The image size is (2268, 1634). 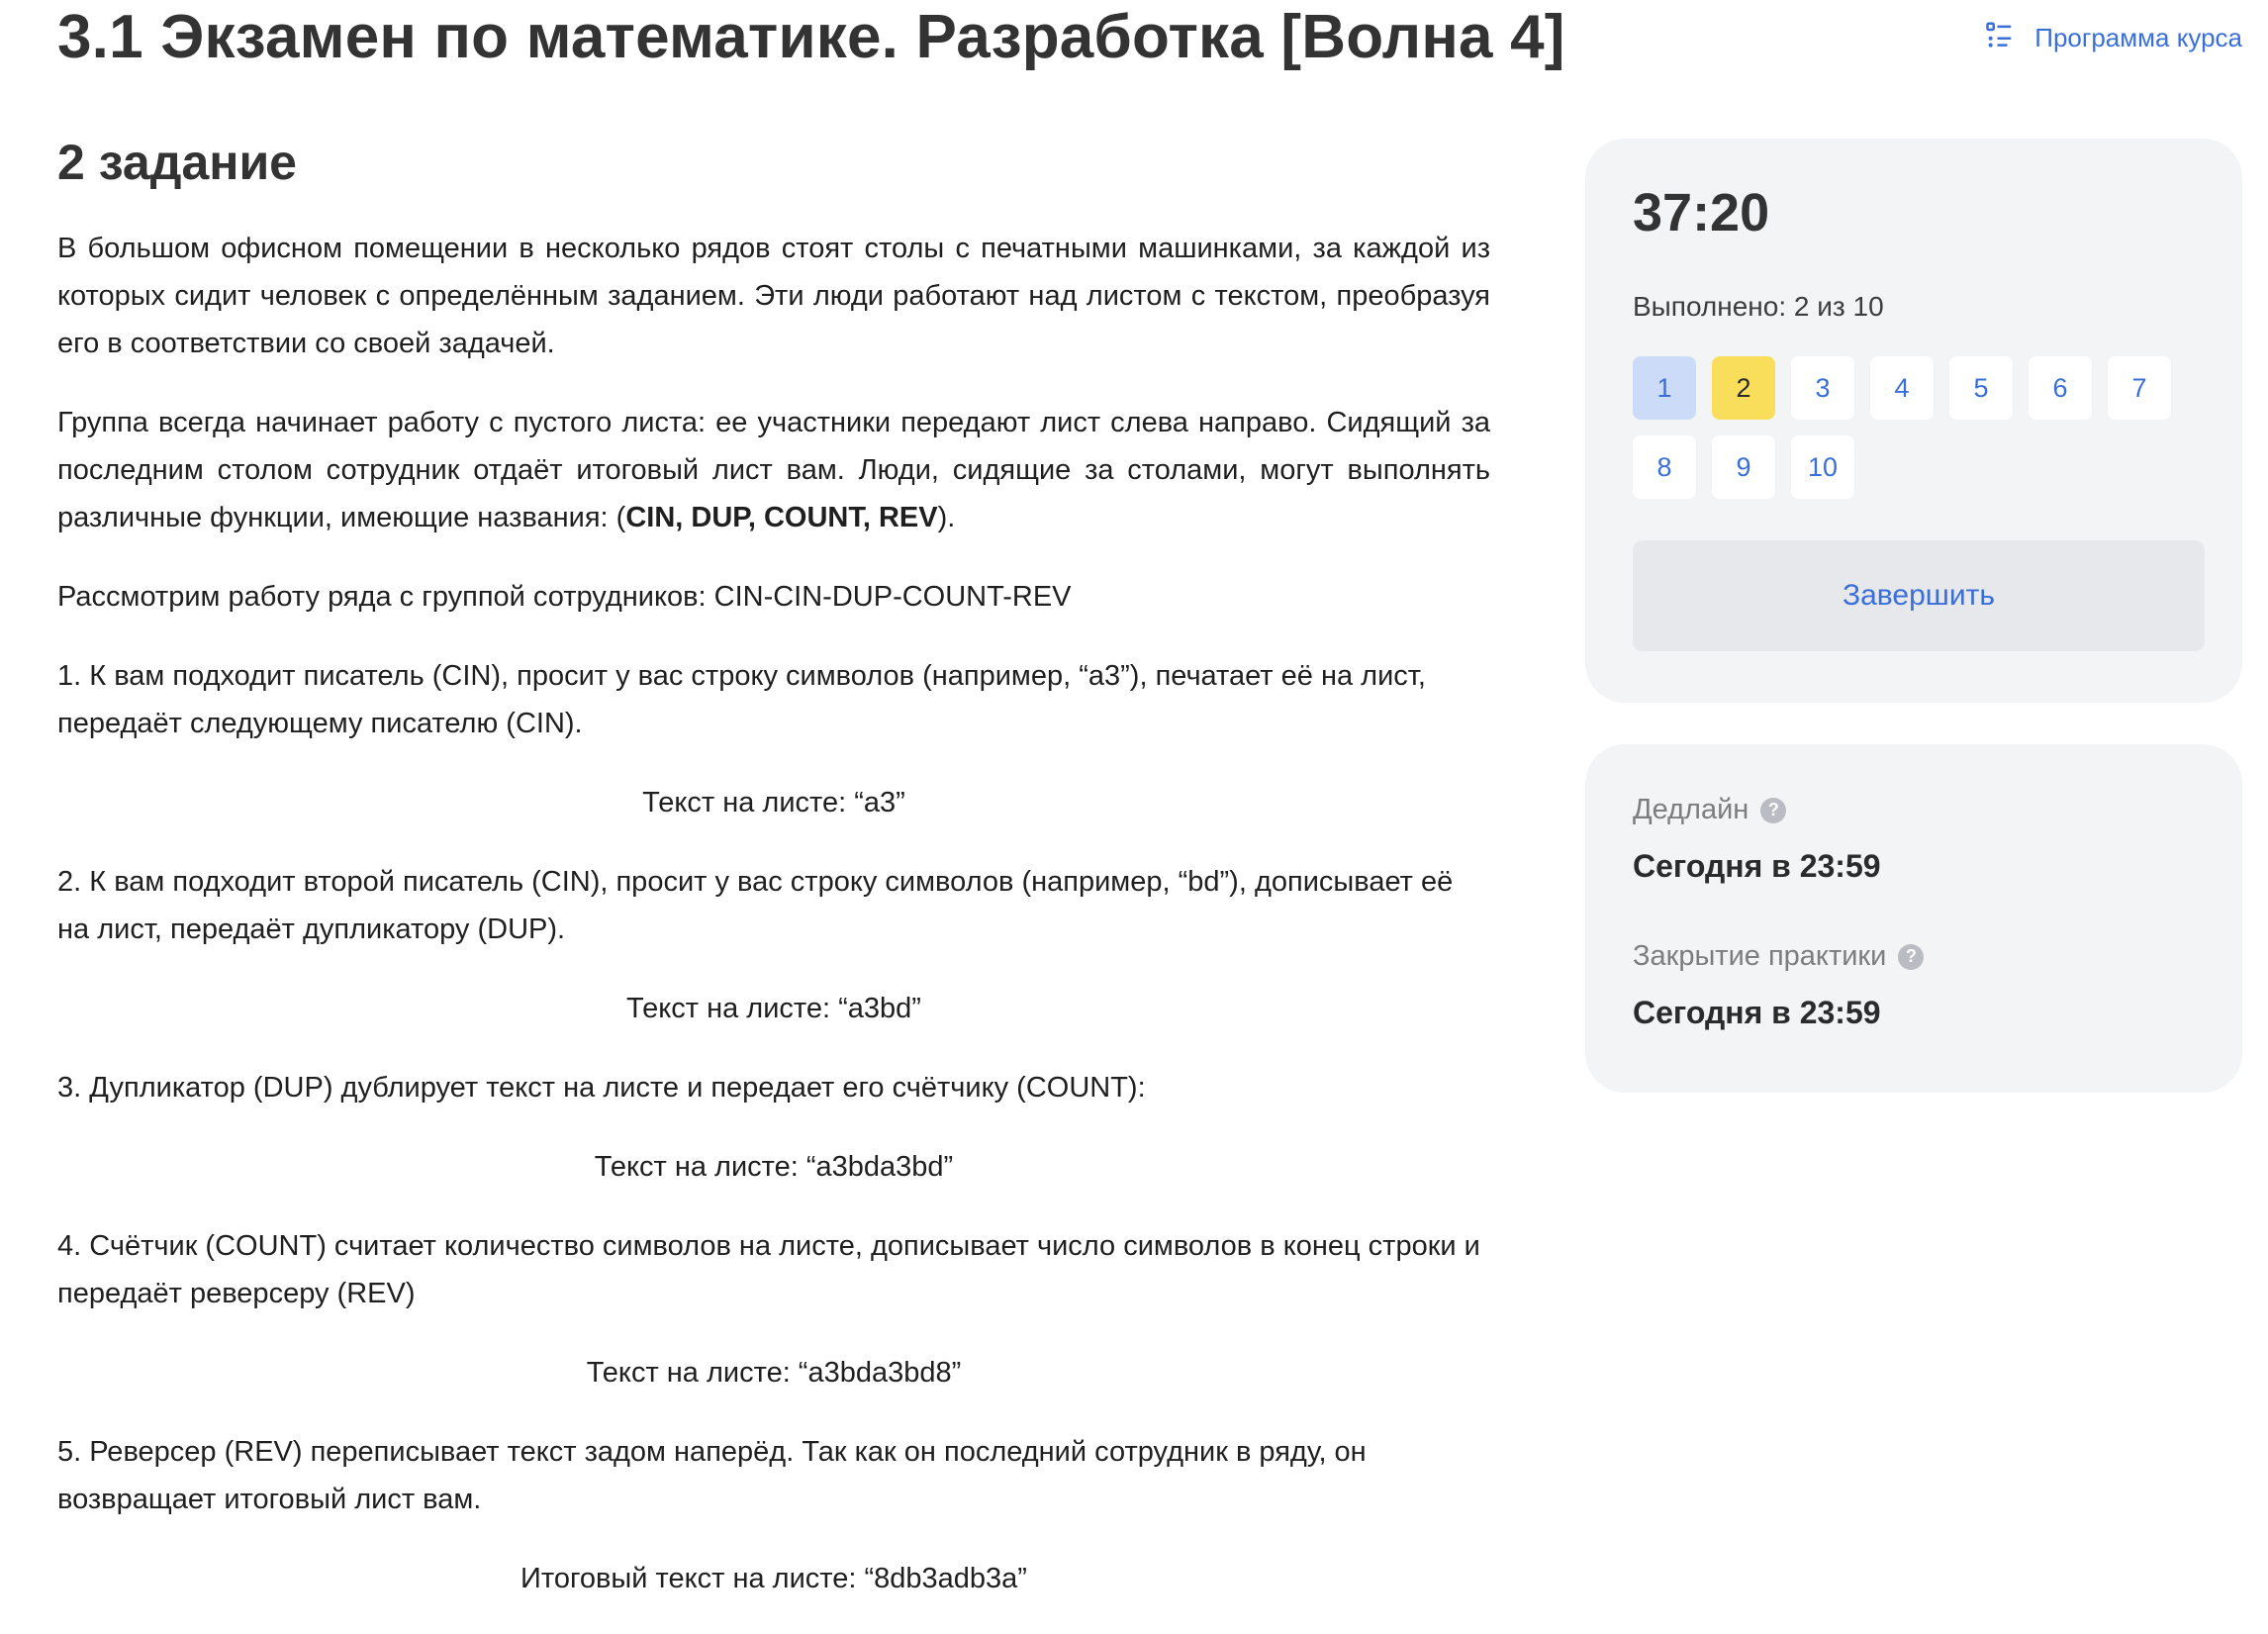 I want to click on step-5-result: Итоговый текст на листе: “8db3adb3a”, so click(x=773, y=1578).